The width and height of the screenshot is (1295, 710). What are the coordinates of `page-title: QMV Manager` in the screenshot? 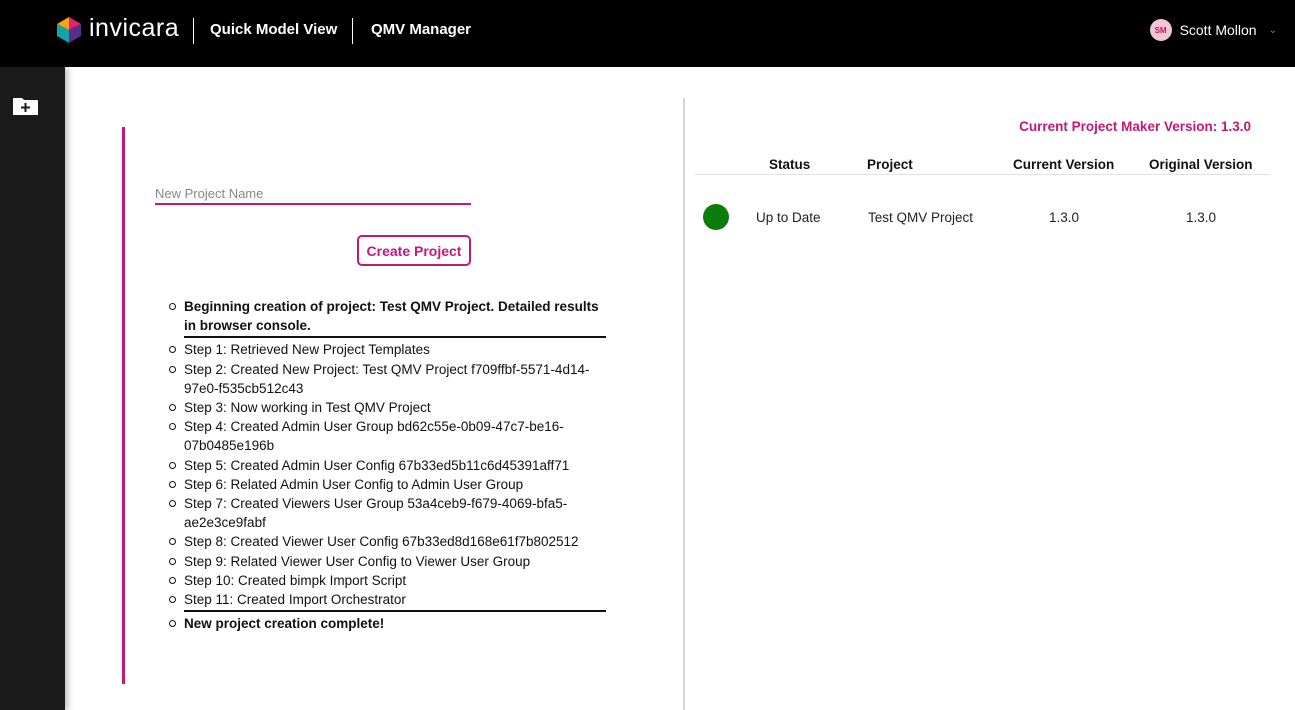 It's located at (421, 29).